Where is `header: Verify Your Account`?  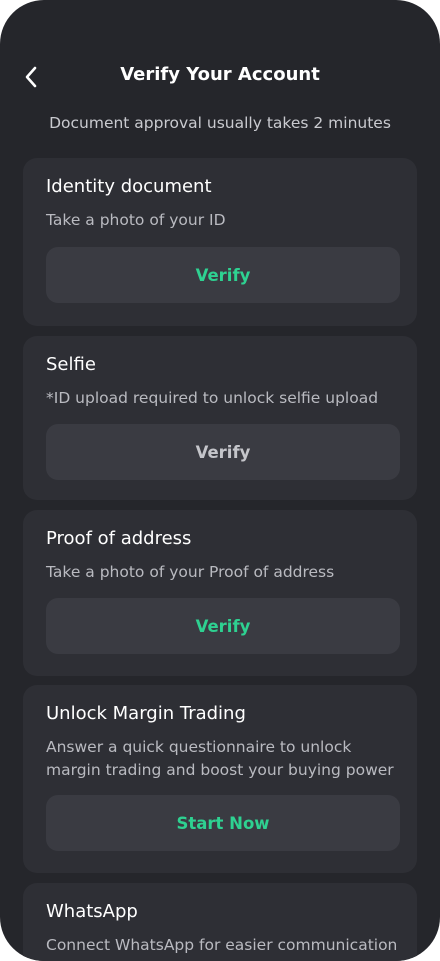 header: Verify Your Account is located at coordinates (220, 76).